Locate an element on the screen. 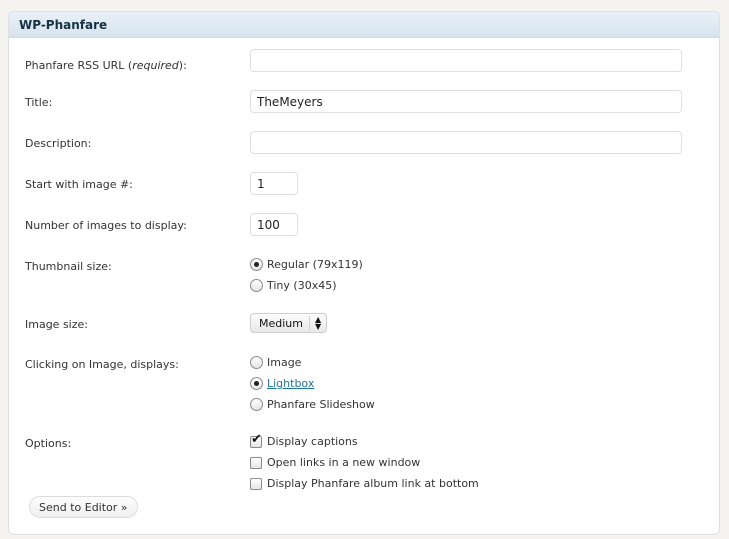  num-images-label: Number of images to display: is located at coordinates (106, 225).